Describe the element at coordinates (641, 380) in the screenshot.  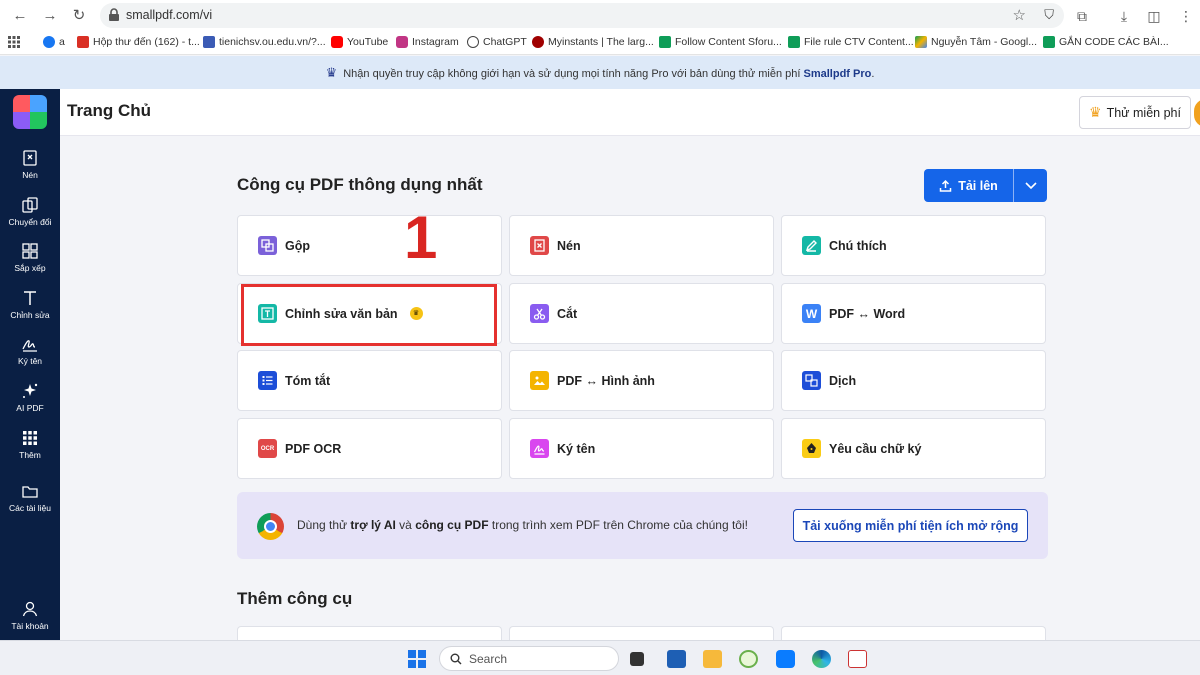
I see `tool-pdf-image: PDF ↔ Hình ảnh` at that location.